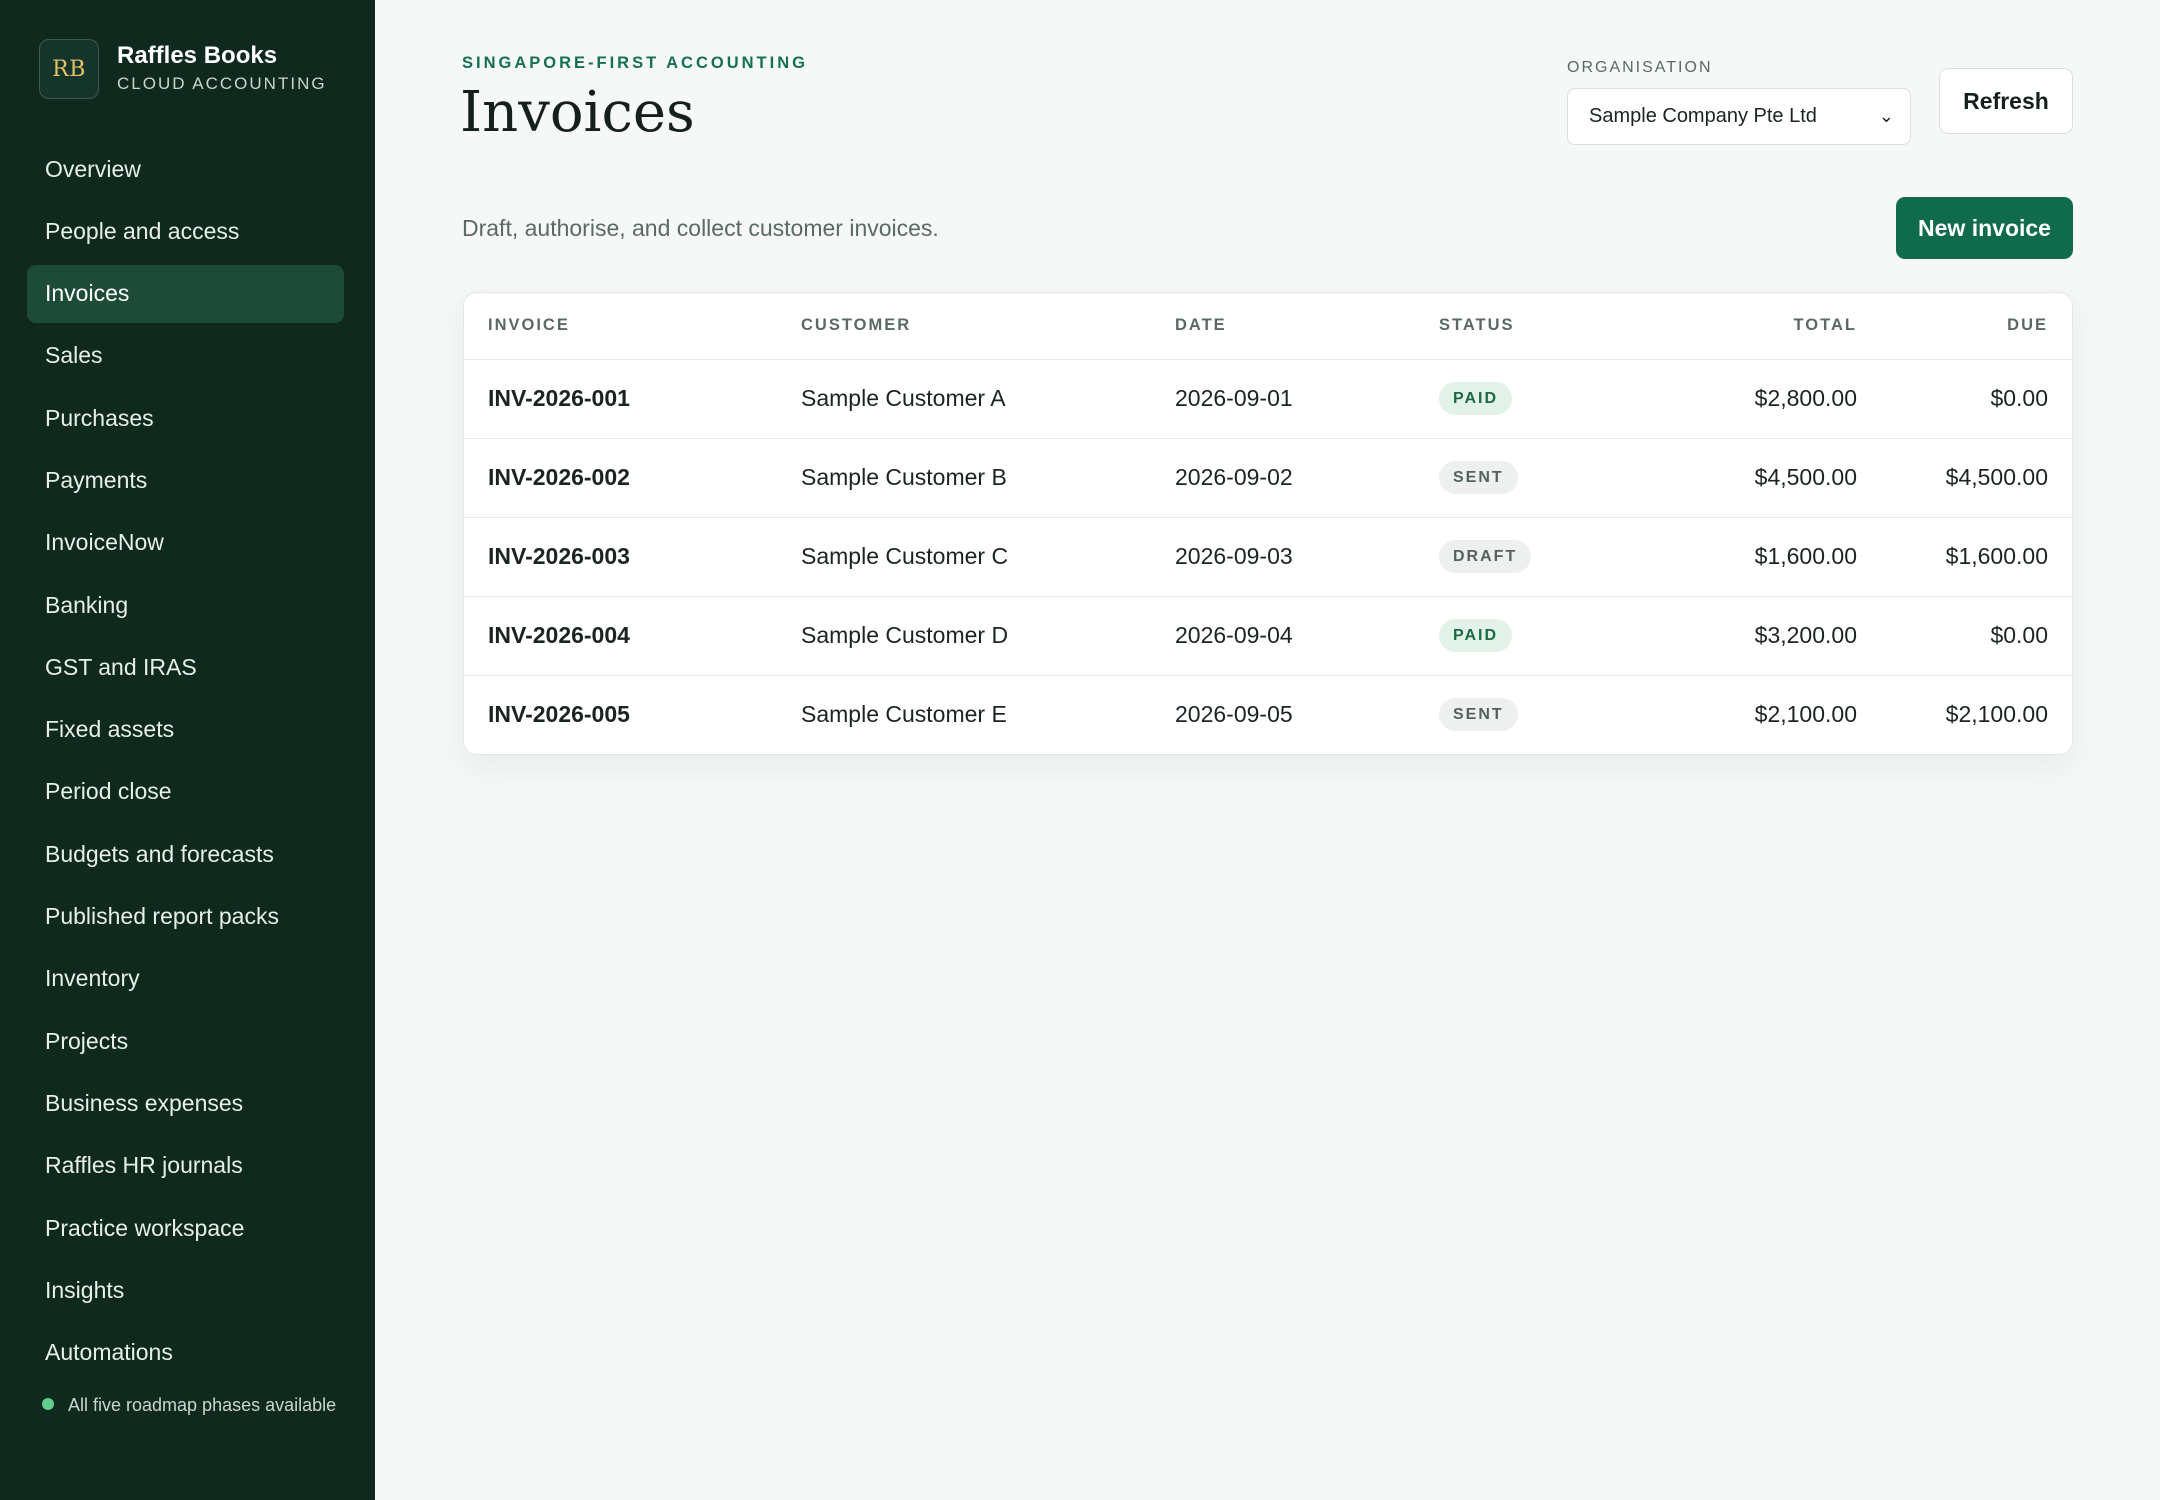 The width and height of the screenshot is (2160, 1500). What do you see at coordinates (1485, 556) in the screenshot?
I see `status-badge: DRAFT` at bounding box center [1485, 556].